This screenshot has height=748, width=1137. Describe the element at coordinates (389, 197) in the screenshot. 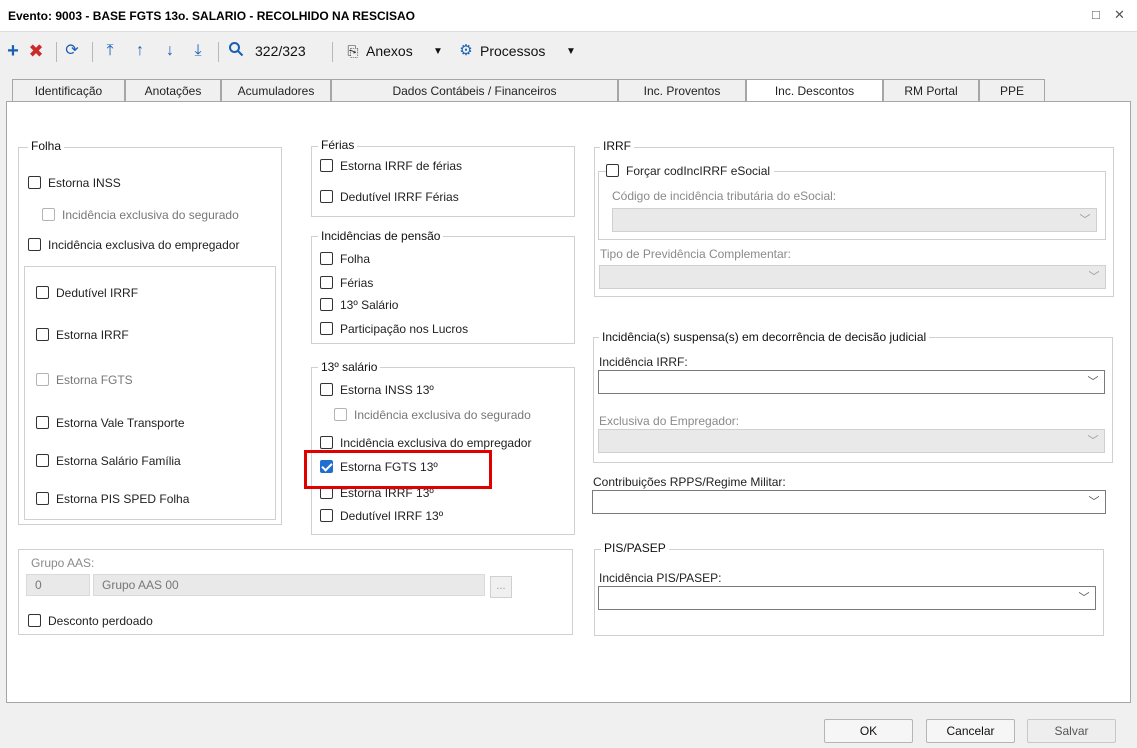

I see `dedutivel-irrf-ferias-checkbox: Dedutível IRRF Férias` at that location.